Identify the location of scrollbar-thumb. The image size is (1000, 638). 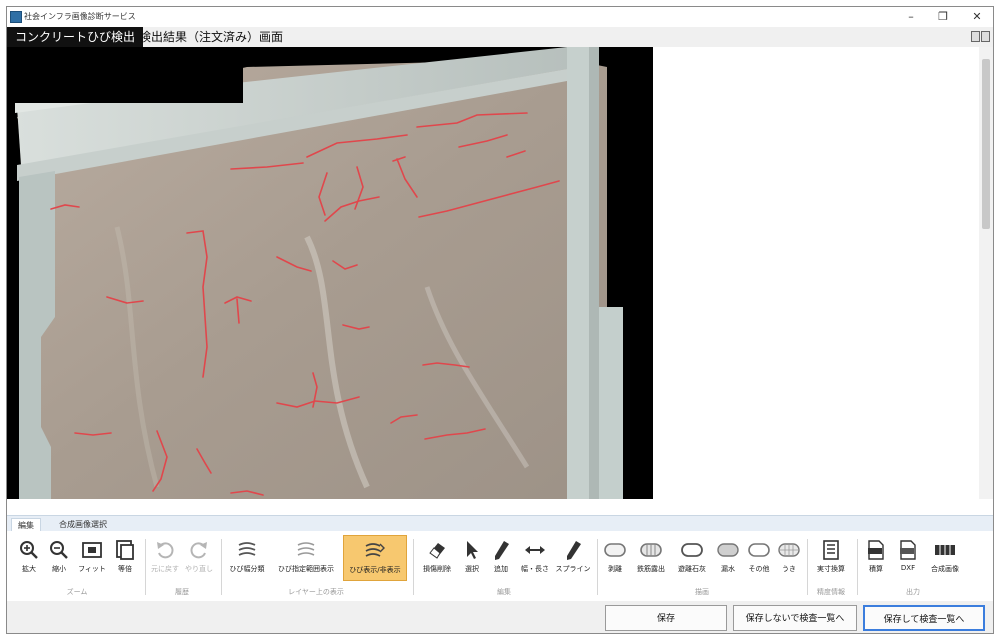
(986, 144).